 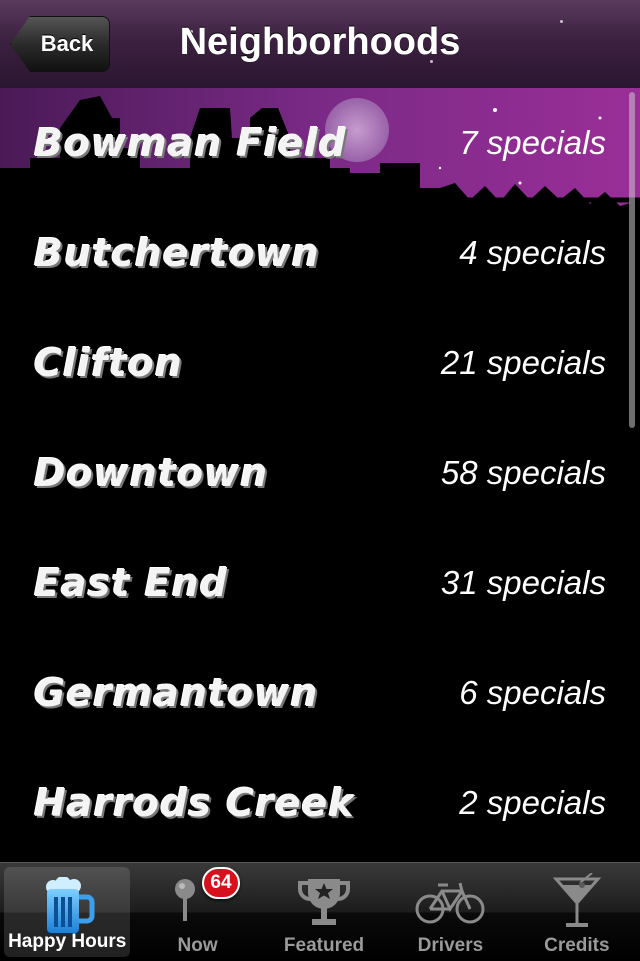 I want to click on specials-count: 21 specials, so click(x=523, y=362).